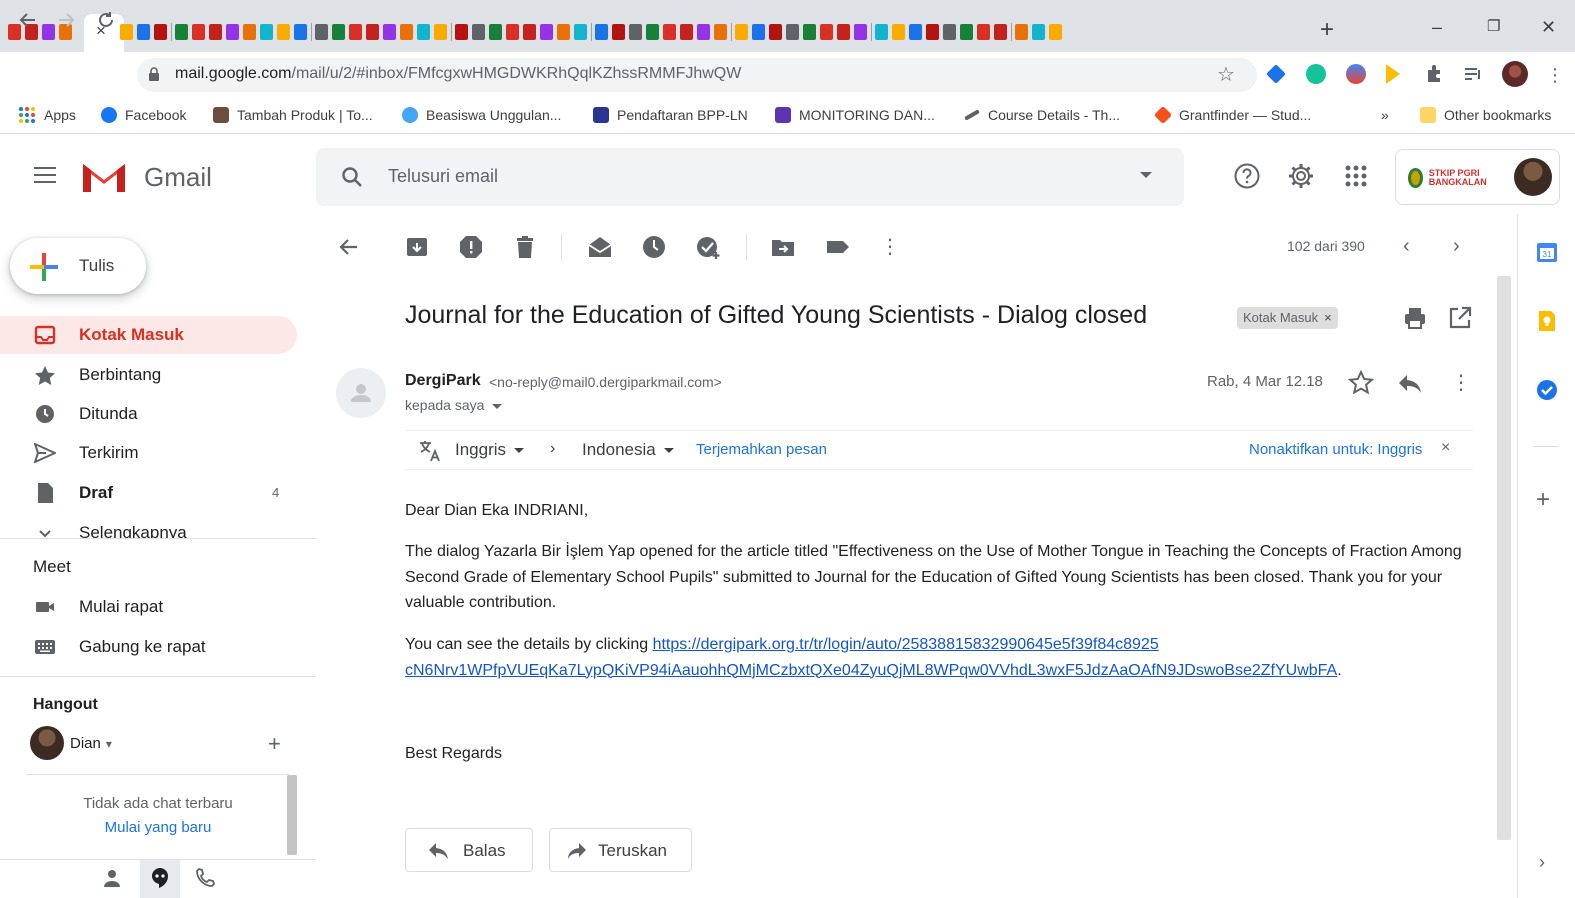 Image resolution: width=1575 pixels, height=898 pixels. What do you see at coordinates (1464, 383) in the screenshot?
I see `message-more-icon: ⋮` at bounding box center [1464, 383].